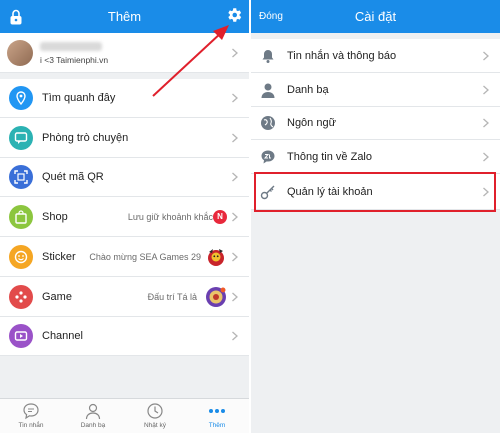  I want to click on person-icon, so click(268, 90).